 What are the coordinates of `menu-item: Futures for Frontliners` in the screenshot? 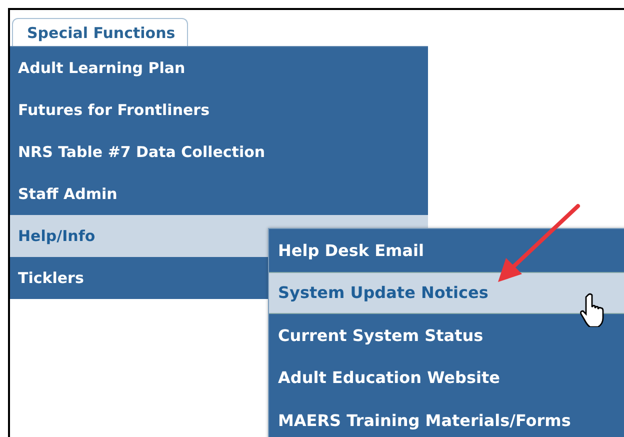 It's located at (219, 110).